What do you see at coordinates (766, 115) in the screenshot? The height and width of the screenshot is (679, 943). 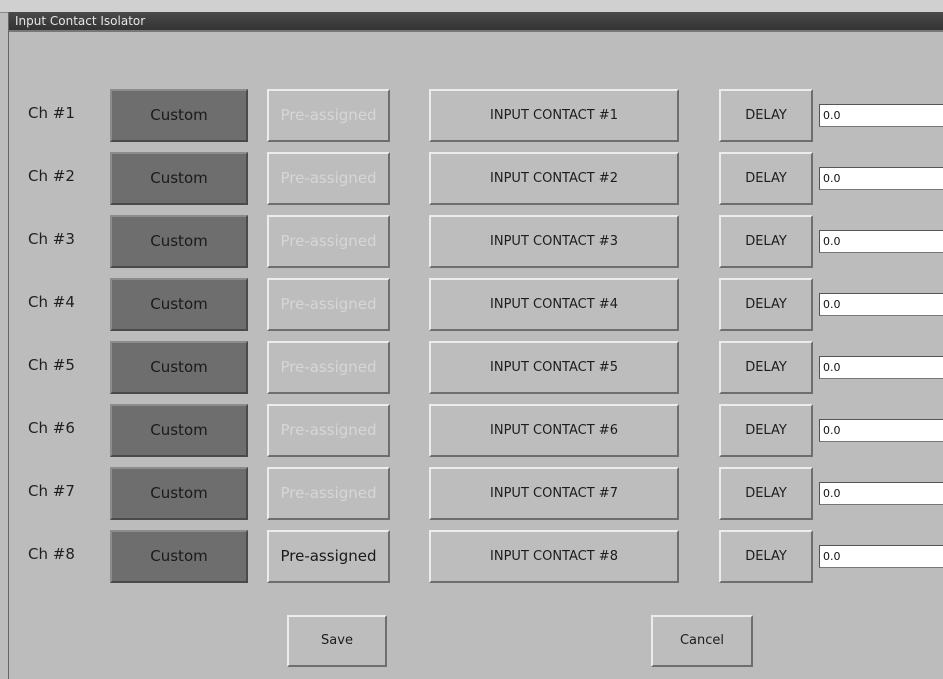 I see `delay-button-ch1: DELAY` at bounding box center [766, 115].